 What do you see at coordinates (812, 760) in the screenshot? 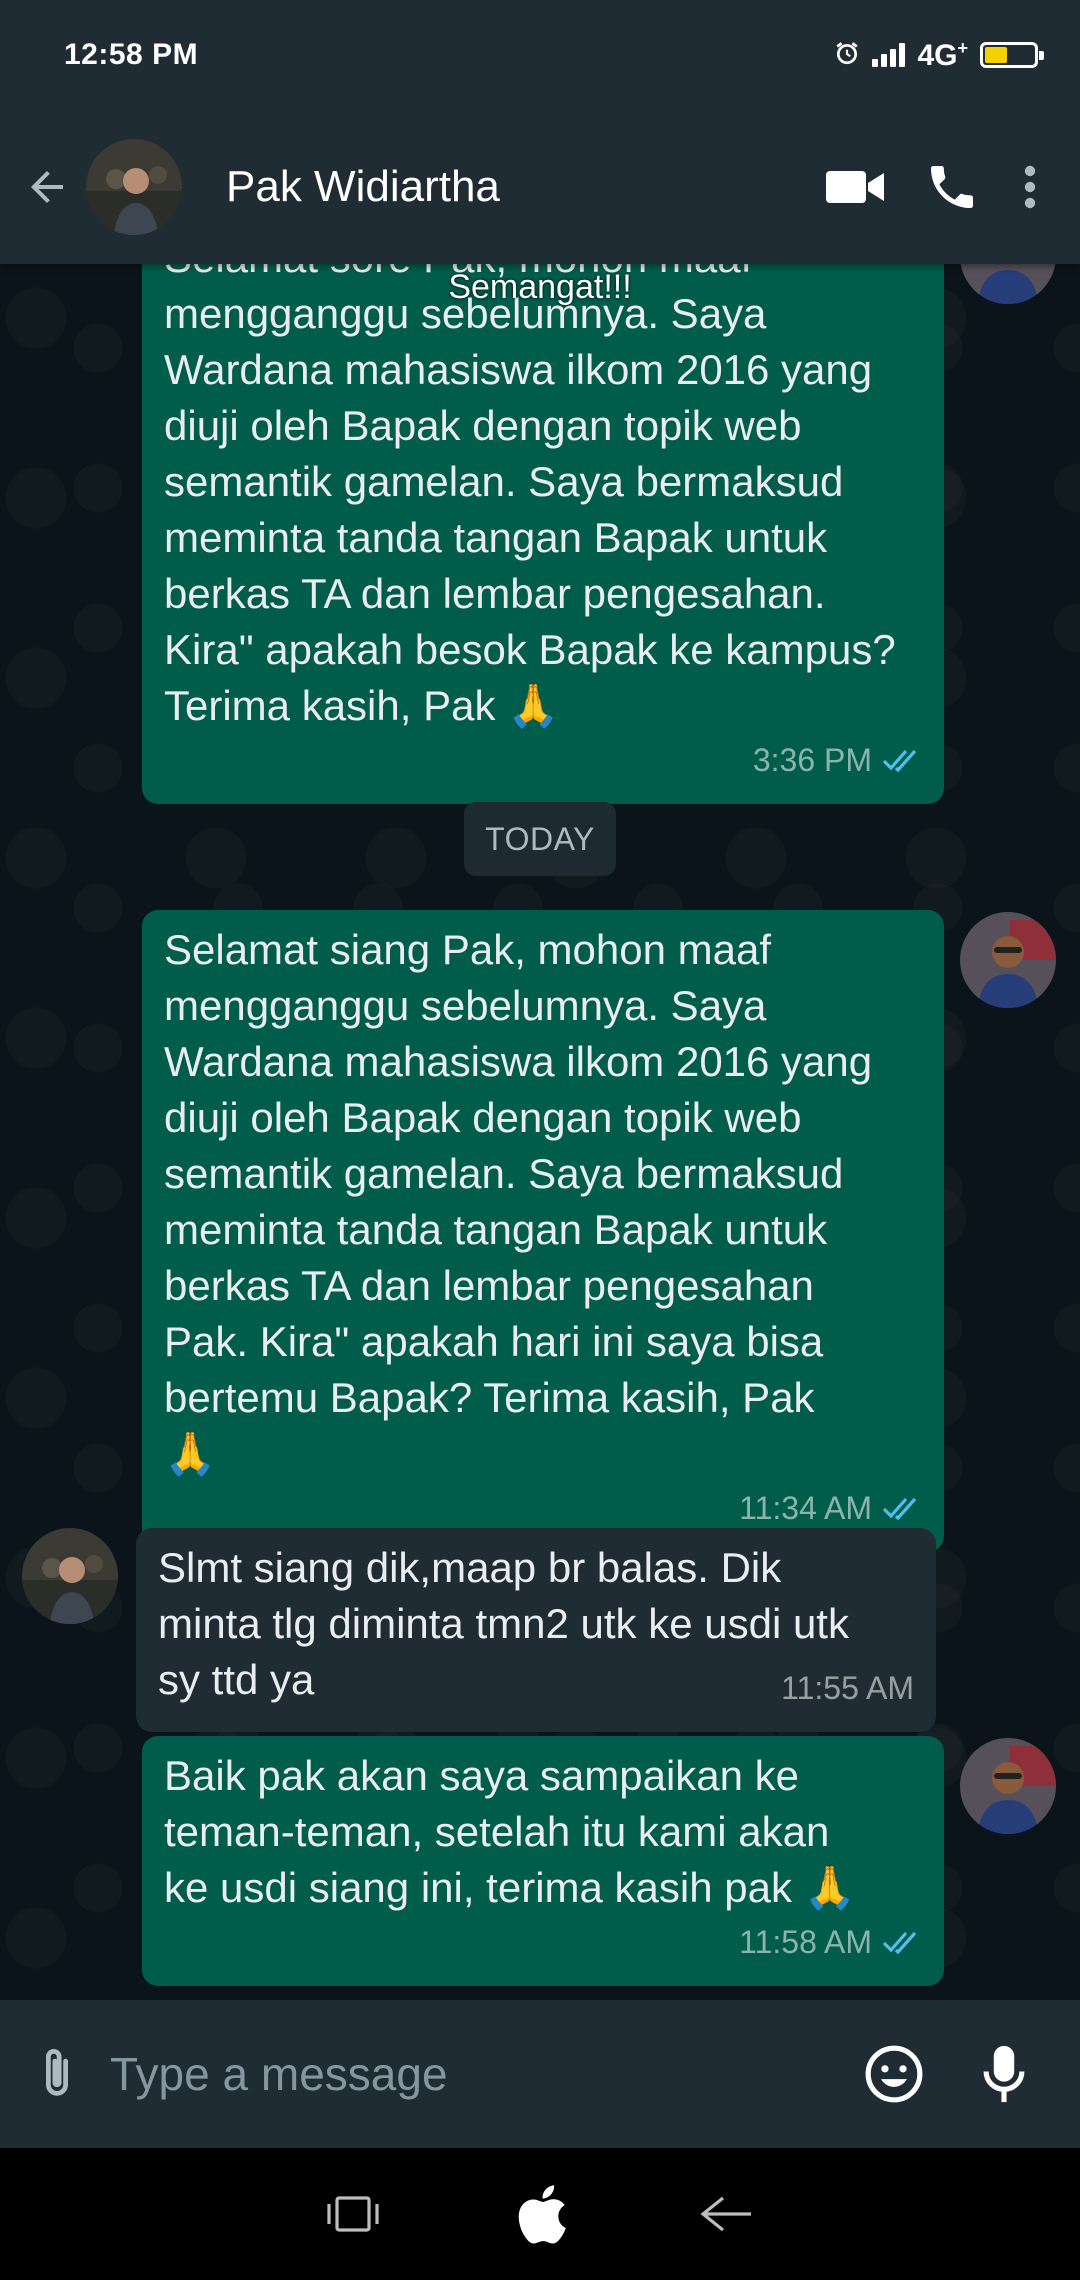
I see `message-time: 3:36 PM` at bounding box center [812, 760].